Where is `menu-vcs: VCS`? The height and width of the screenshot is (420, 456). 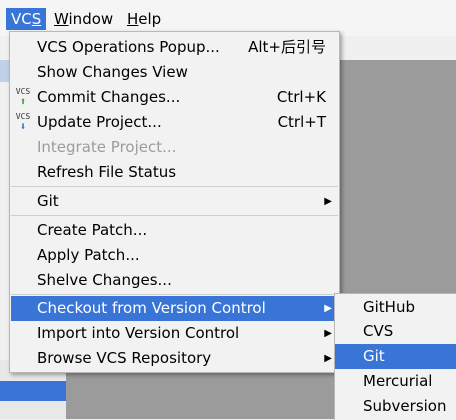 menu-vcs: VCS is located at coordinates (26, 19).